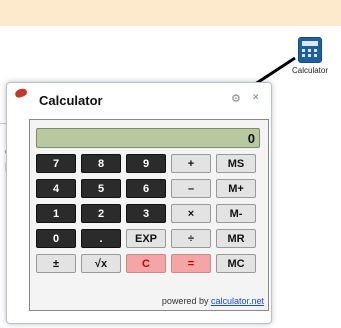 This screenshot has height=328, width=341. I want to click on calc-key: 2, so click(101, 213).